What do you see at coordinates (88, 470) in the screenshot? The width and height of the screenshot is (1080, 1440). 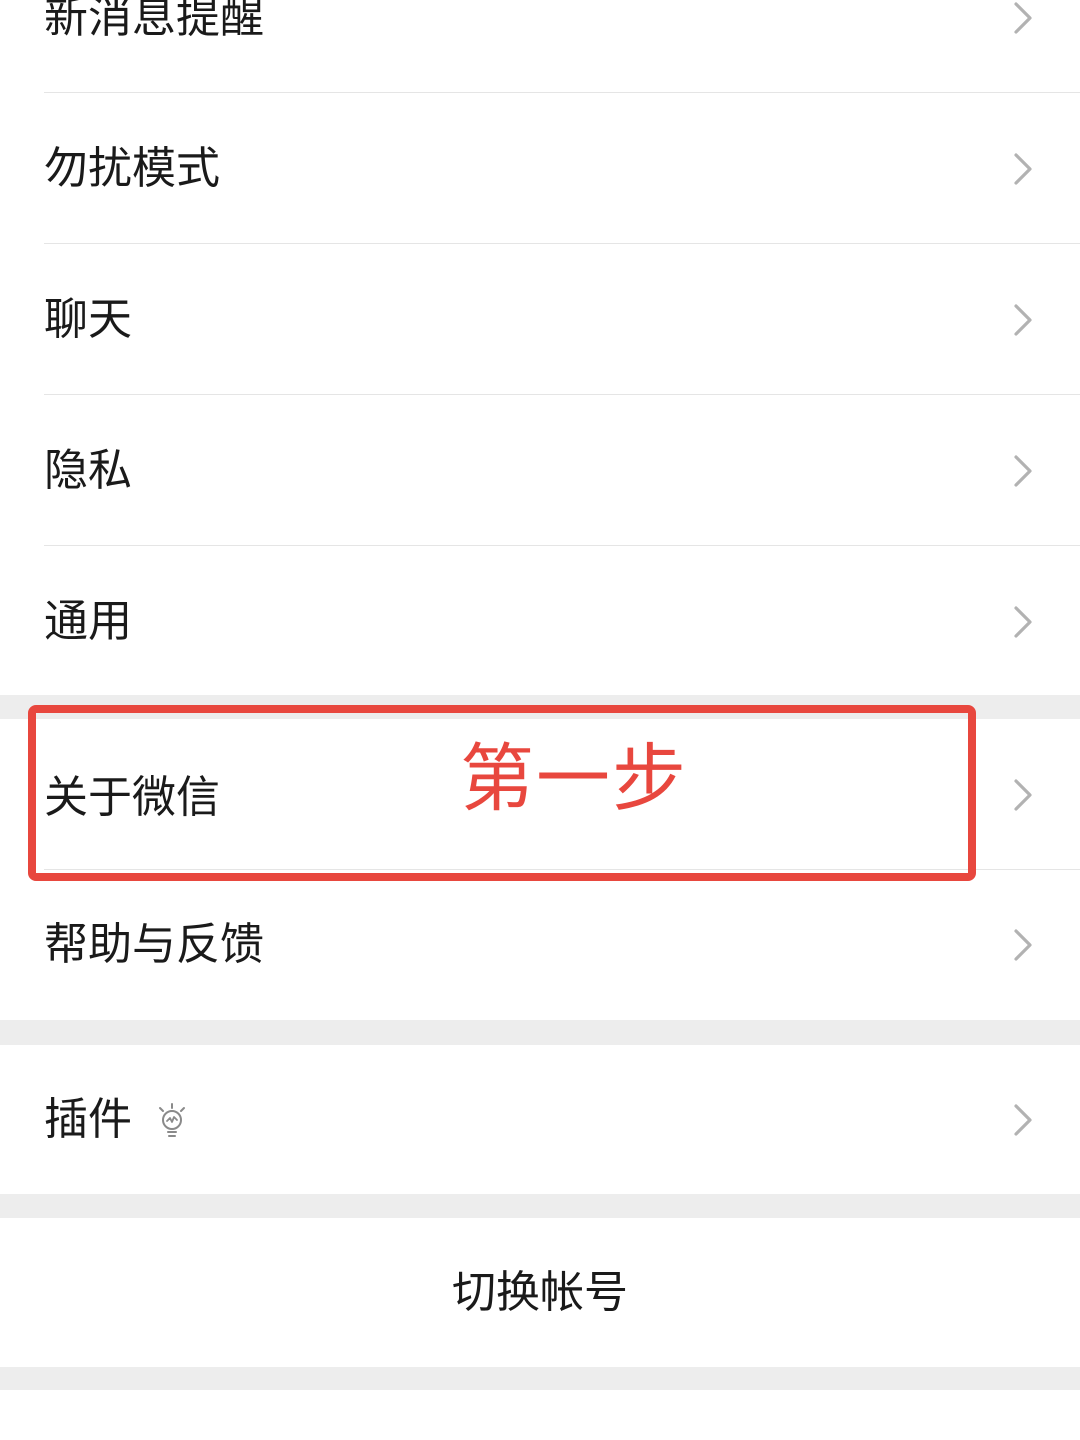 I see `settings-item-label: 隐私` at bounding box center [88, 470].